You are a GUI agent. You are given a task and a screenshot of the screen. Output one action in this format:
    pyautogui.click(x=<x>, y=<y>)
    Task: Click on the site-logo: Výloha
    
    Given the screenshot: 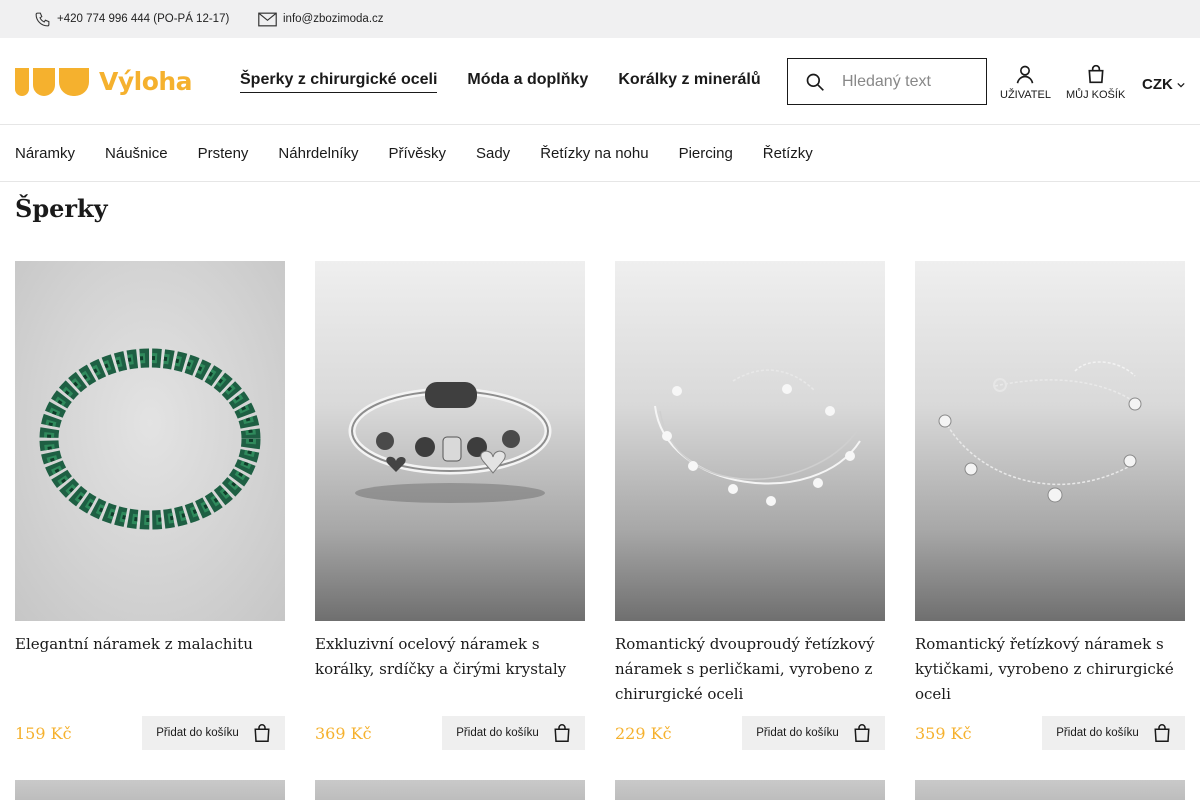 What is the action you would take?
    pyautogui.click(x=104, y=81)
    